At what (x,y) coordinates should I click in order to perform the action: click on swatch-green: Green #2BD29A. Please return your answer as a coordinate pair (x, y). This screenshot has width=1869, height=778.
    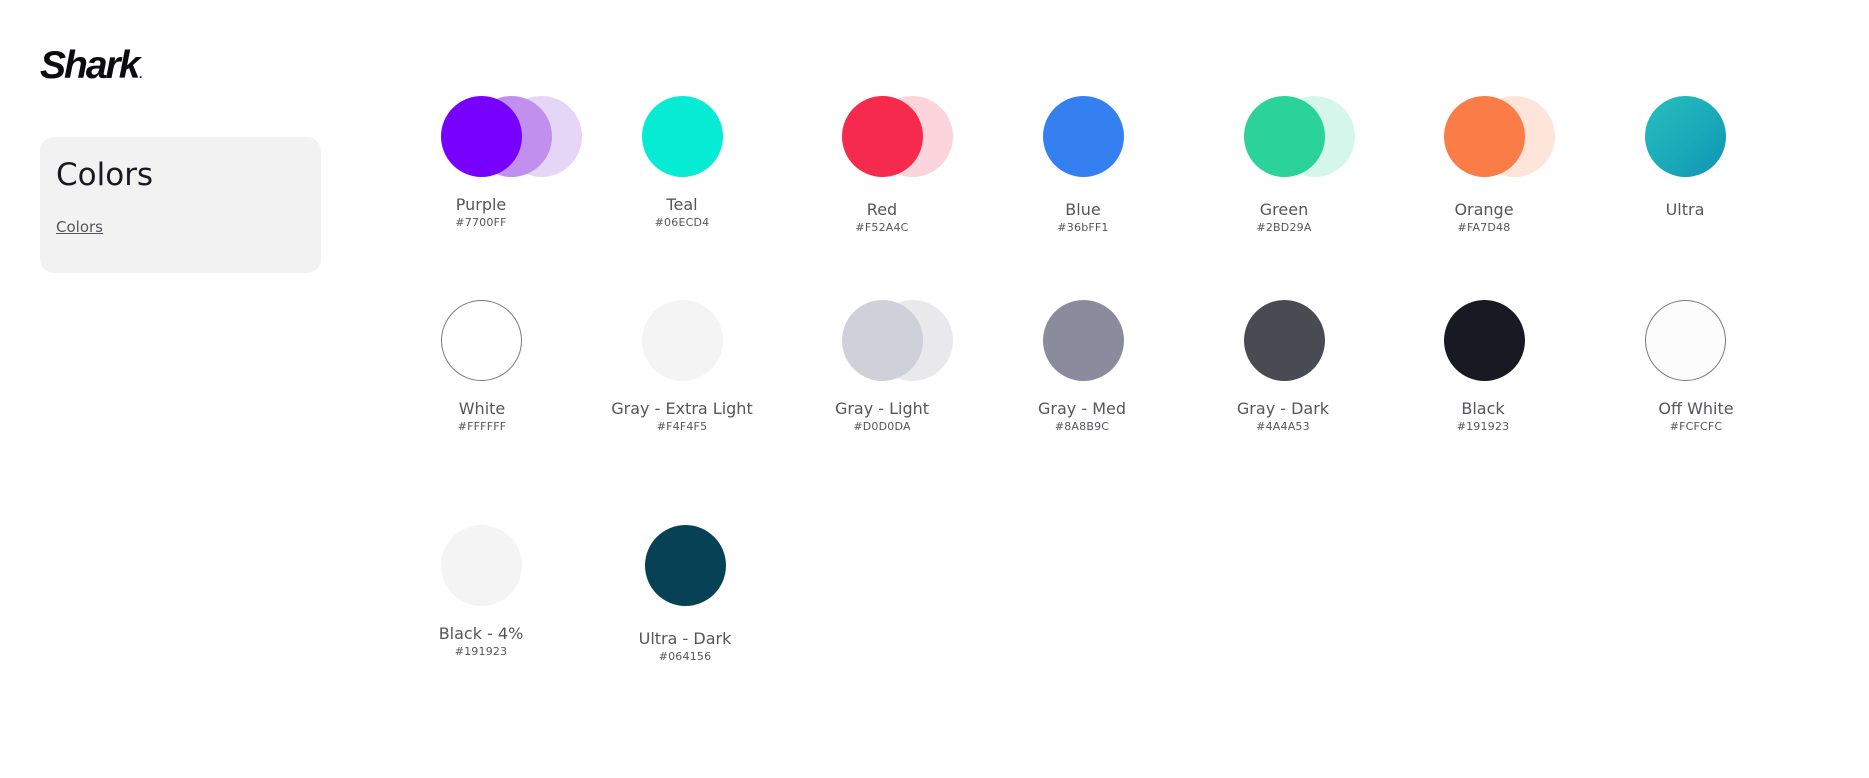
    Looking at the image, I should click on (1284, 165).